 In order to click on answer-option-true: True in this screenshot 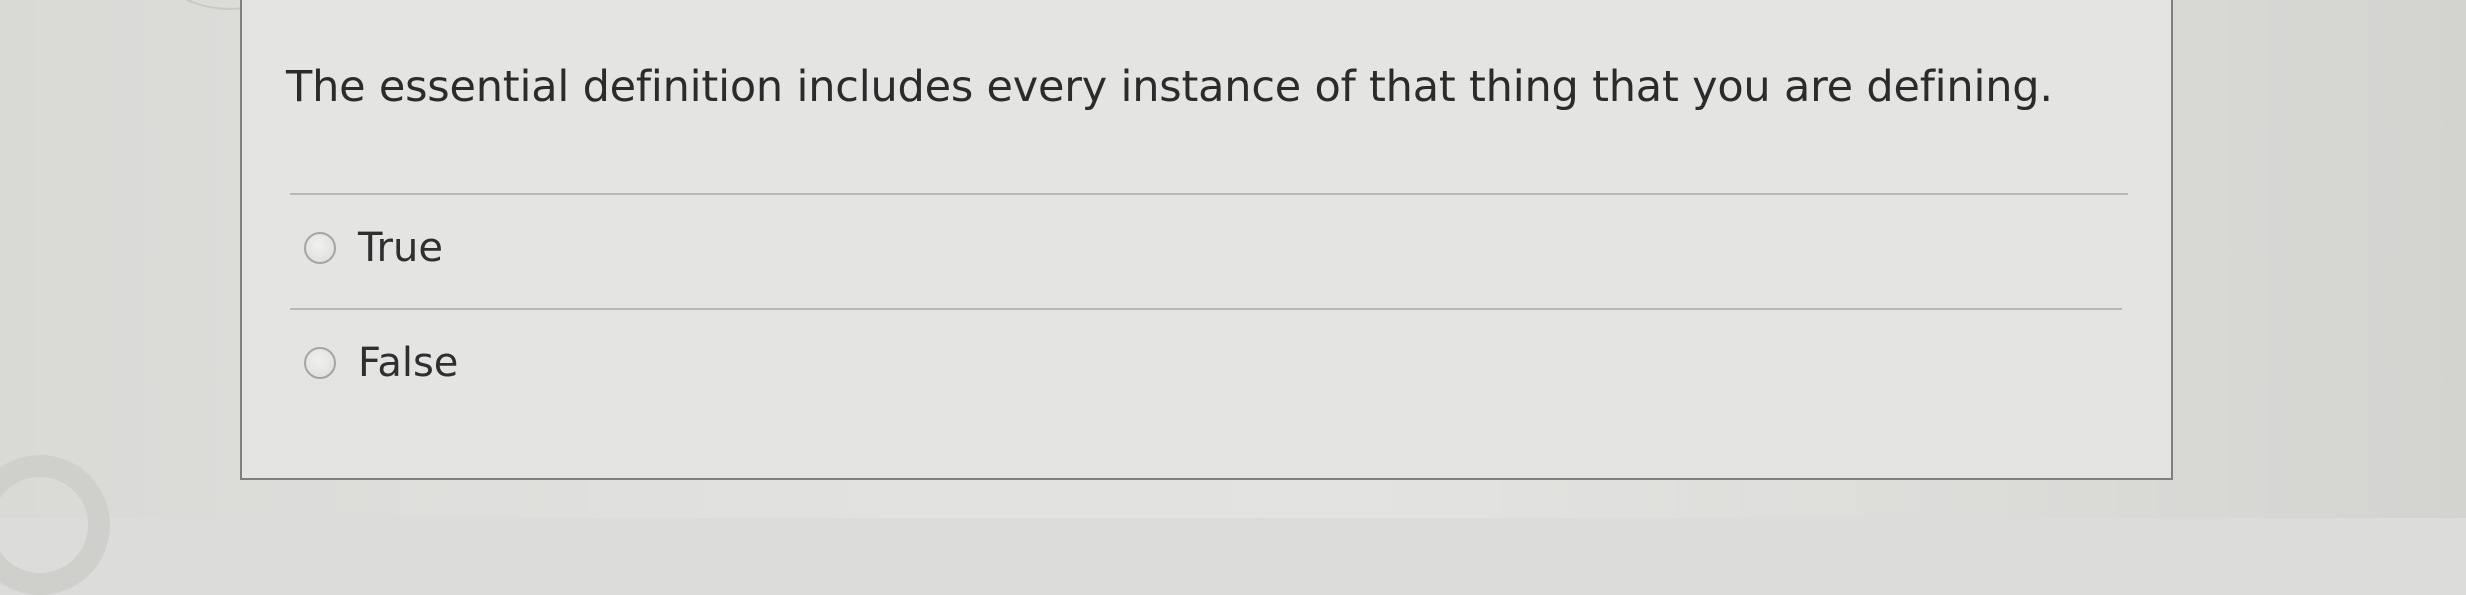, I will do `click(373, 248)`.